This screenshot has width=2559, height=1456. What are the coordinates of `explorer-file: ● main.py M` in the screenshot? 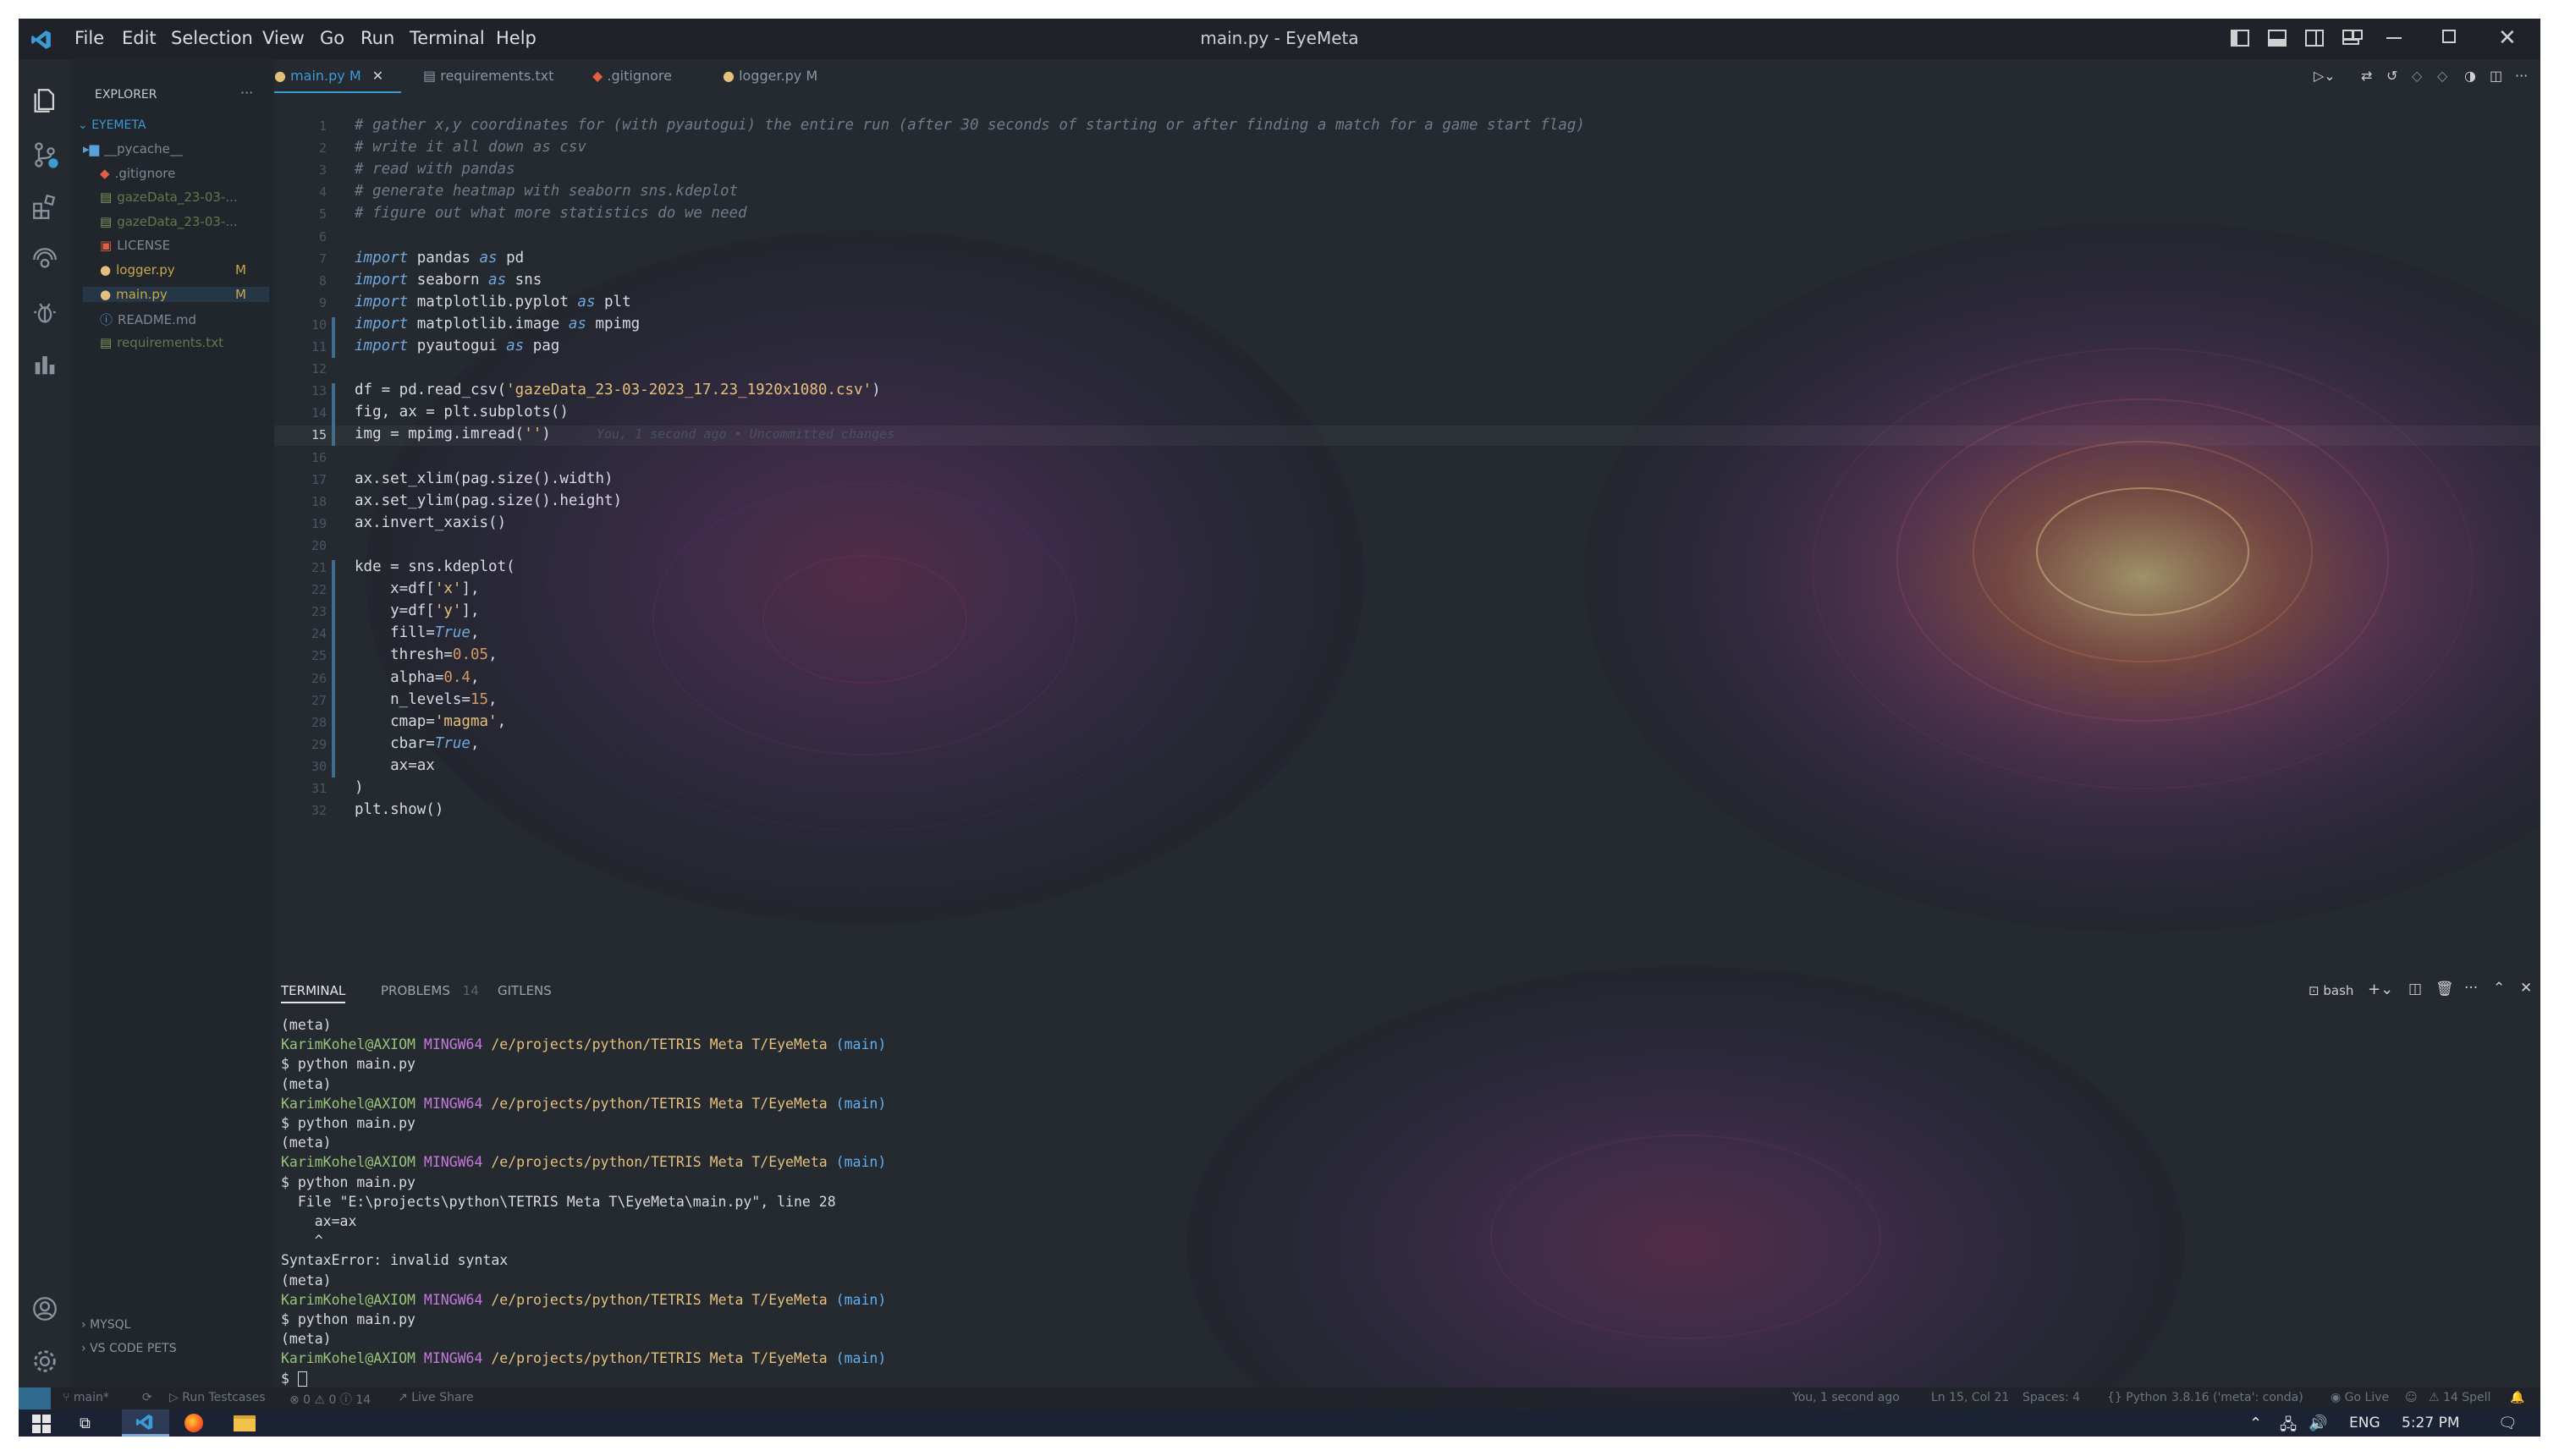 It's located at (176, 294).